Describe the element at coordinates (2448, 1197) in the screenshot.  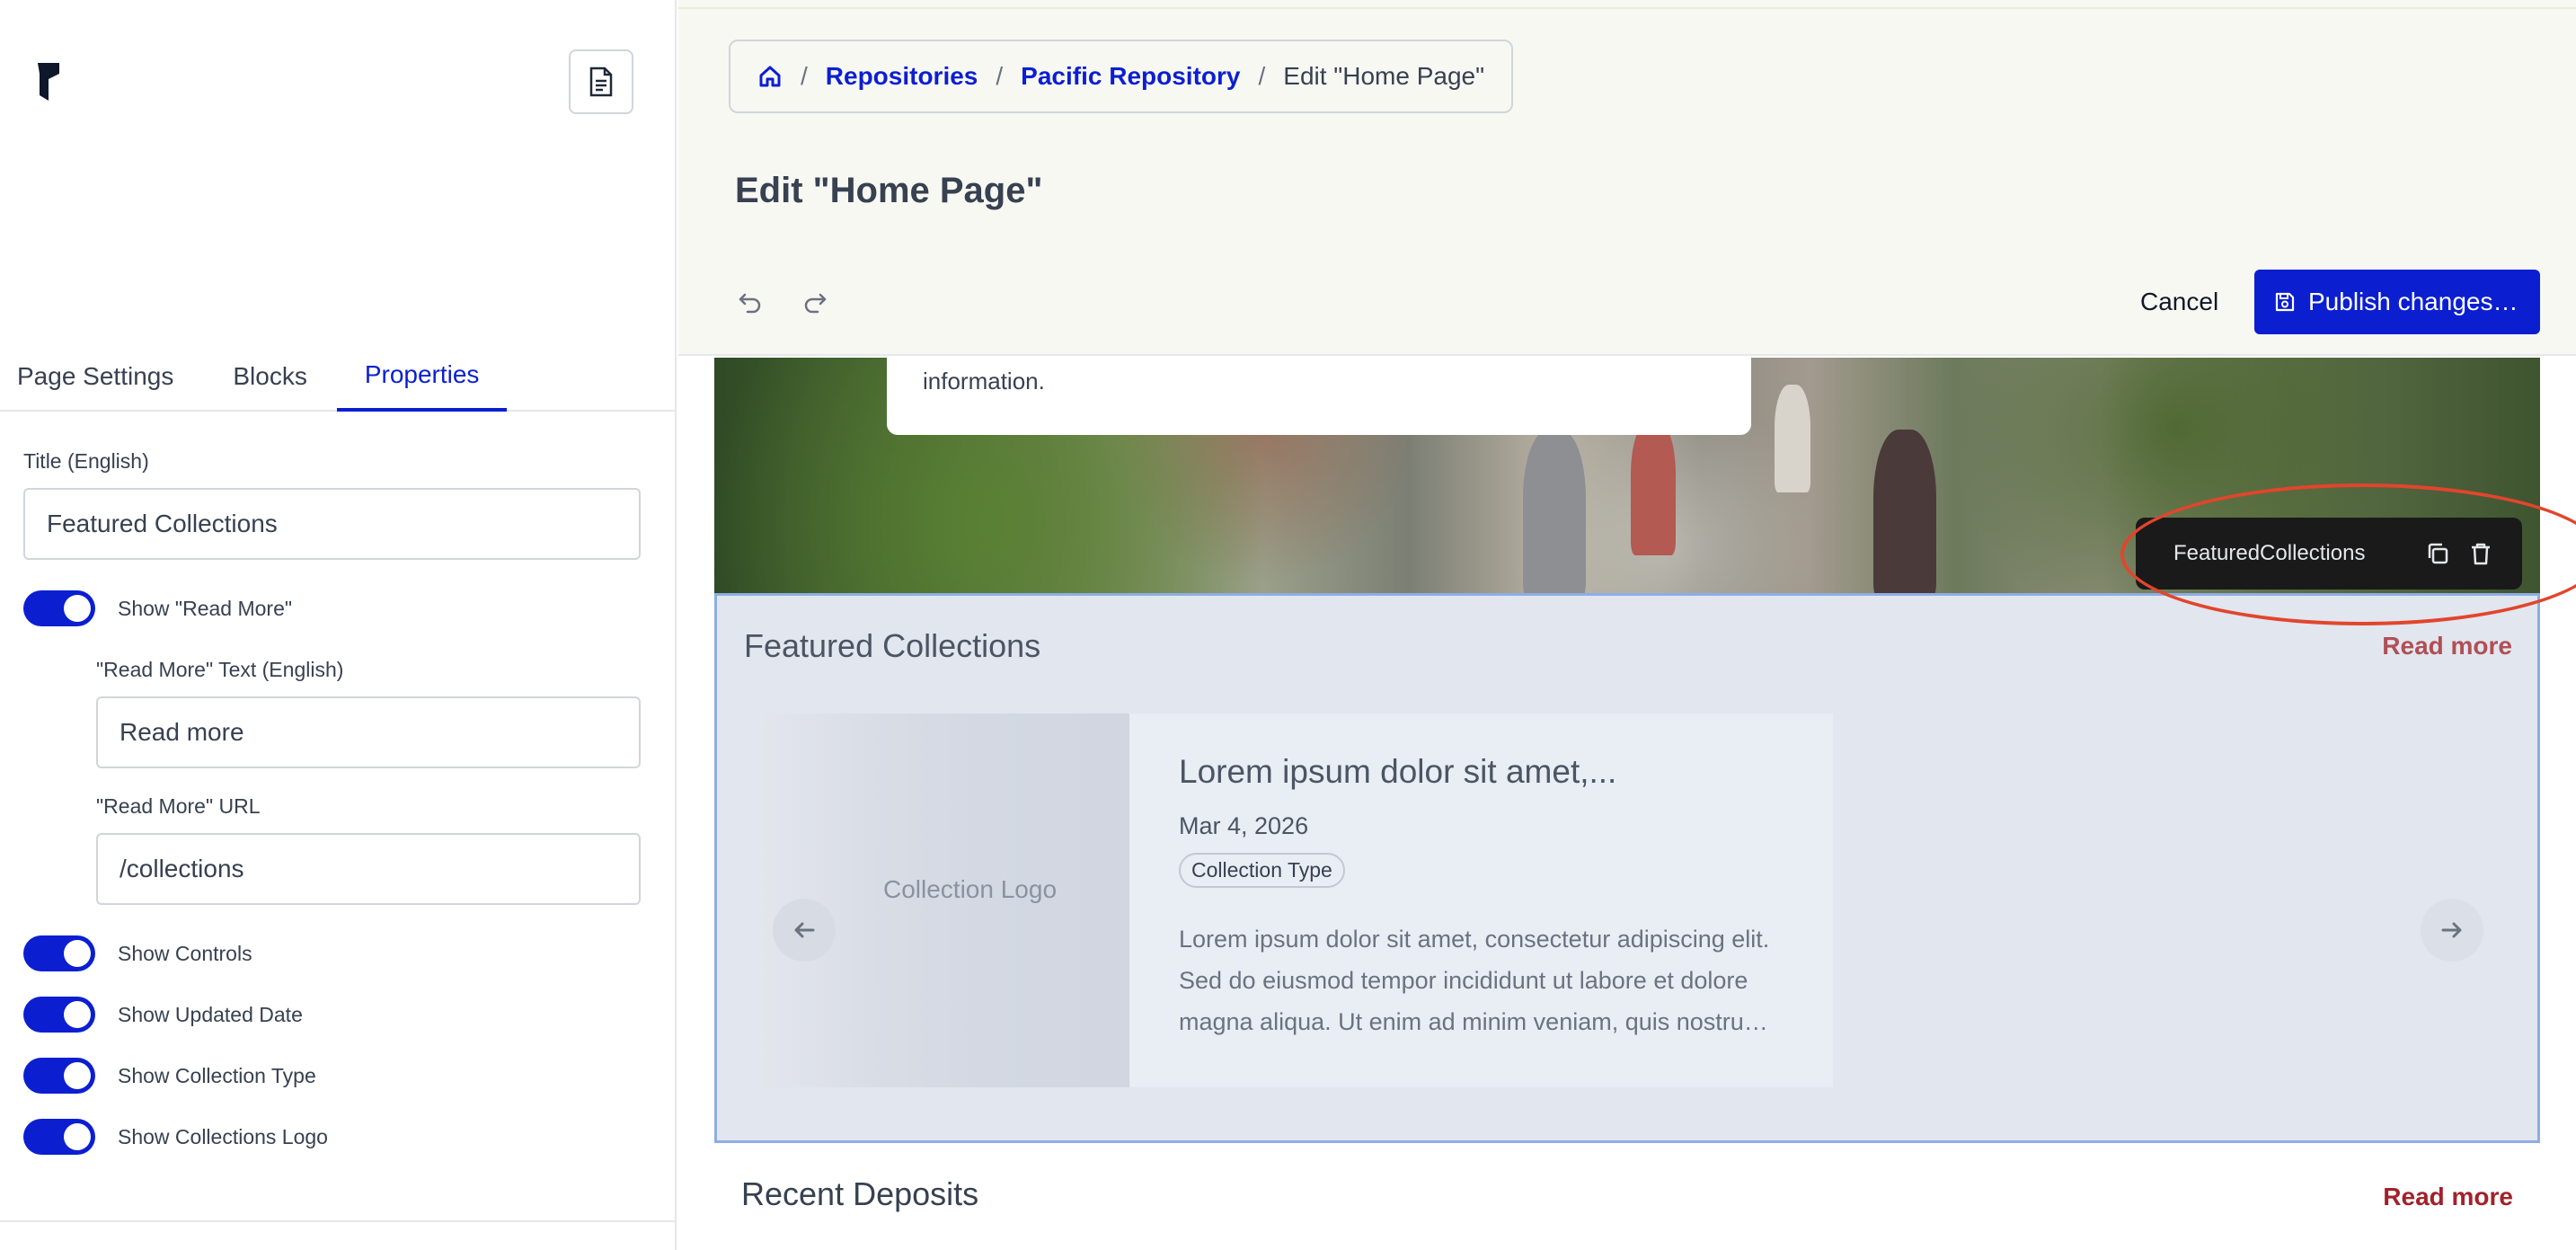
I see `recent-read-more-link: Read more` at that location.